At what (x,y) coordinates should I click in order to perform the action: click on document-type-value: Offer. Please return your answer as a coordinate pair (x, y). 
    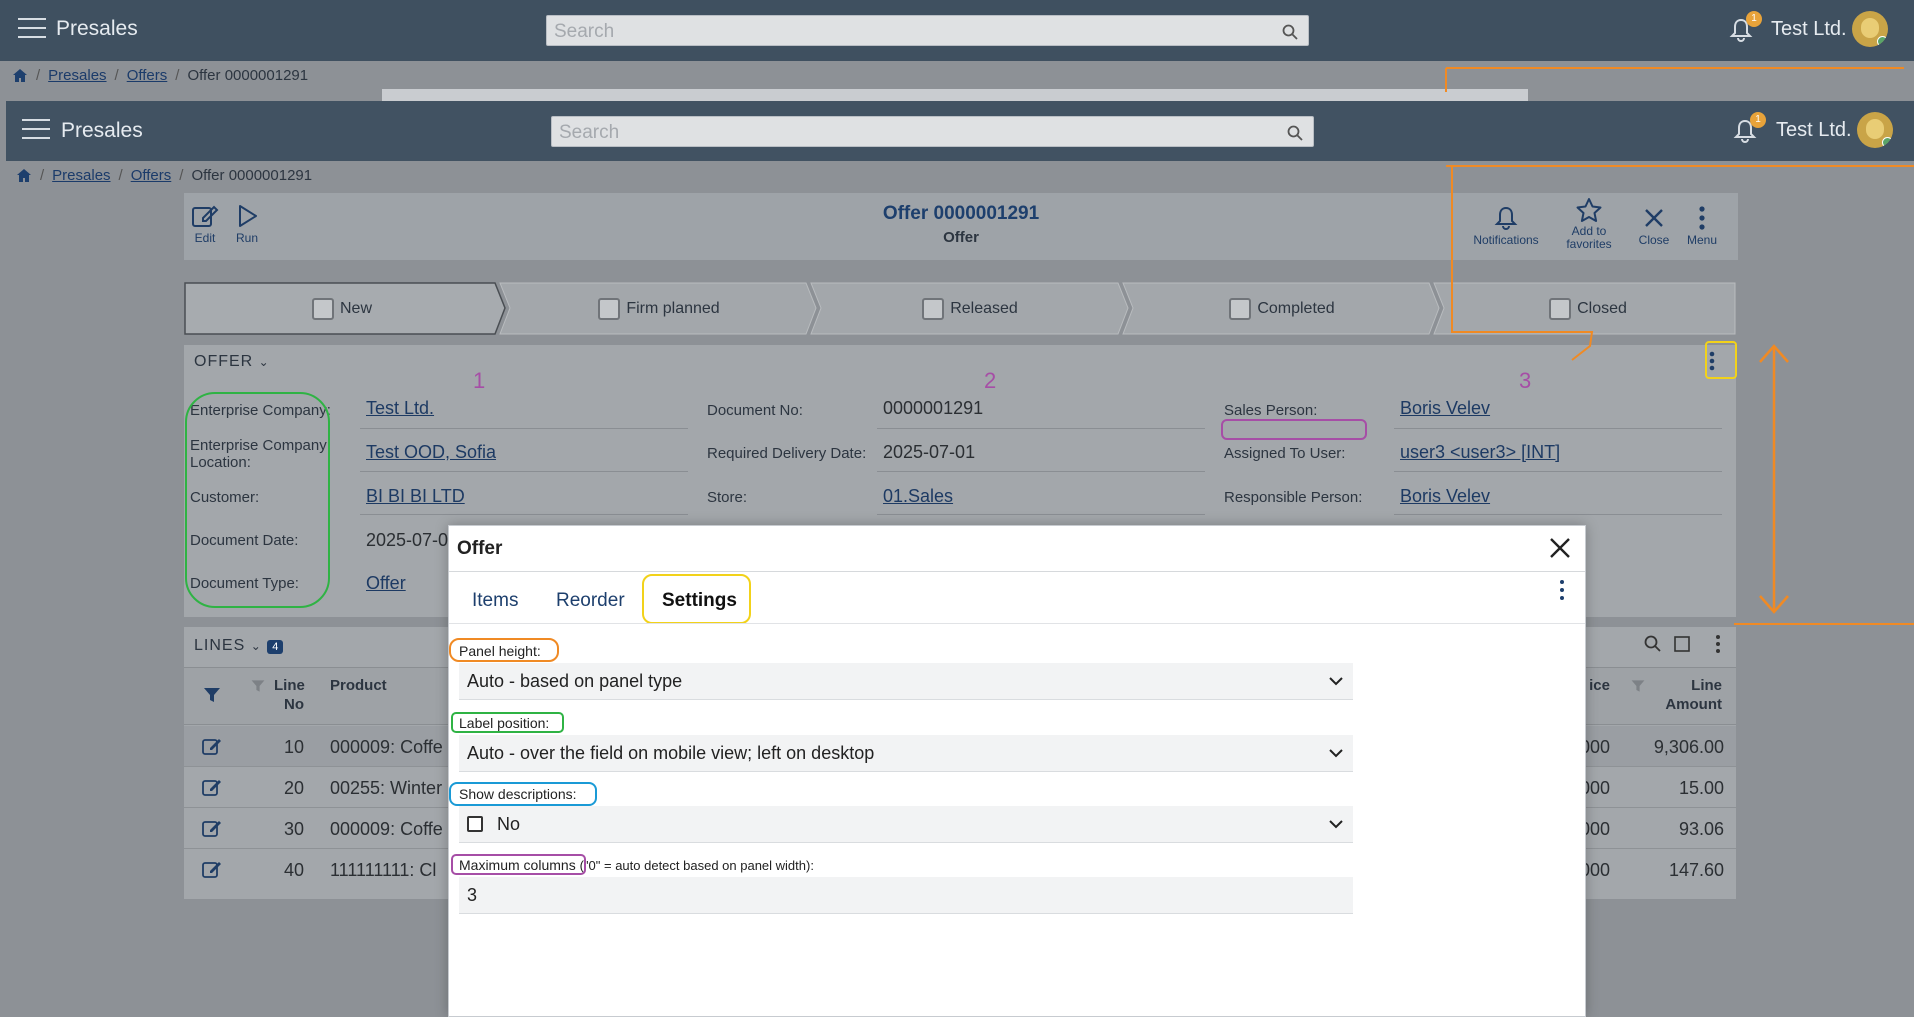
    Looking at the image, I should click on (386, 583).